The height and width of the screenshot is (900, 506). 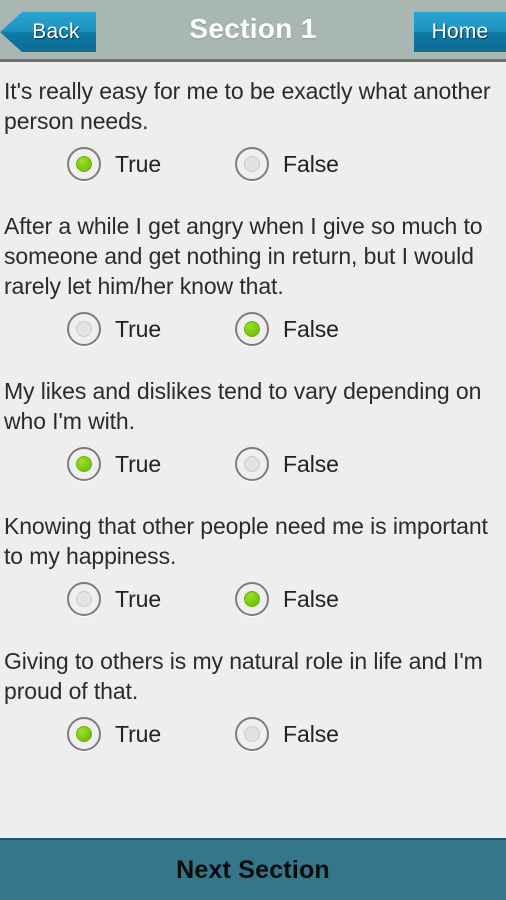 I want to click on next-section-button: Next Section, so click(x=253, y=869).